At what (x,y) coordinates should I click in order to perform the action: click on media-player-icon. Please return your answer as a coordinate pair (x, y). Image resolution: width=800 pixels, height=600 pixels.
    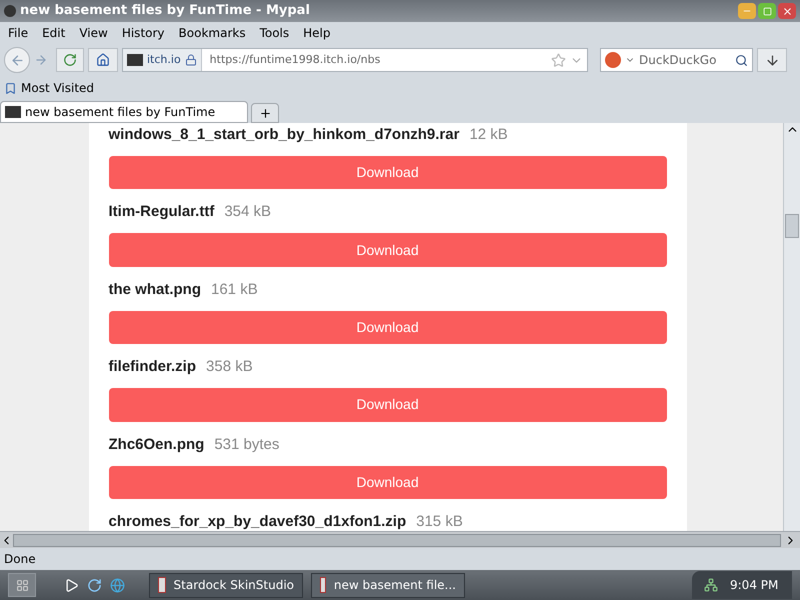
    Looking at the image, I should click on (71, 585).